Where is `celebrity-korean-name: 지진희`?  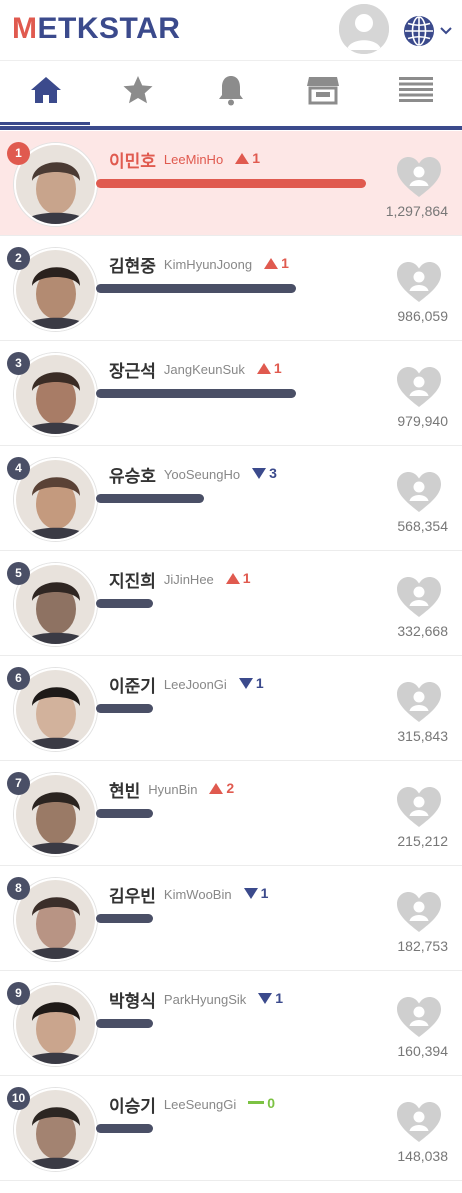
celebrity-korean-name: 지진희 is located at coordinates (132, 579).